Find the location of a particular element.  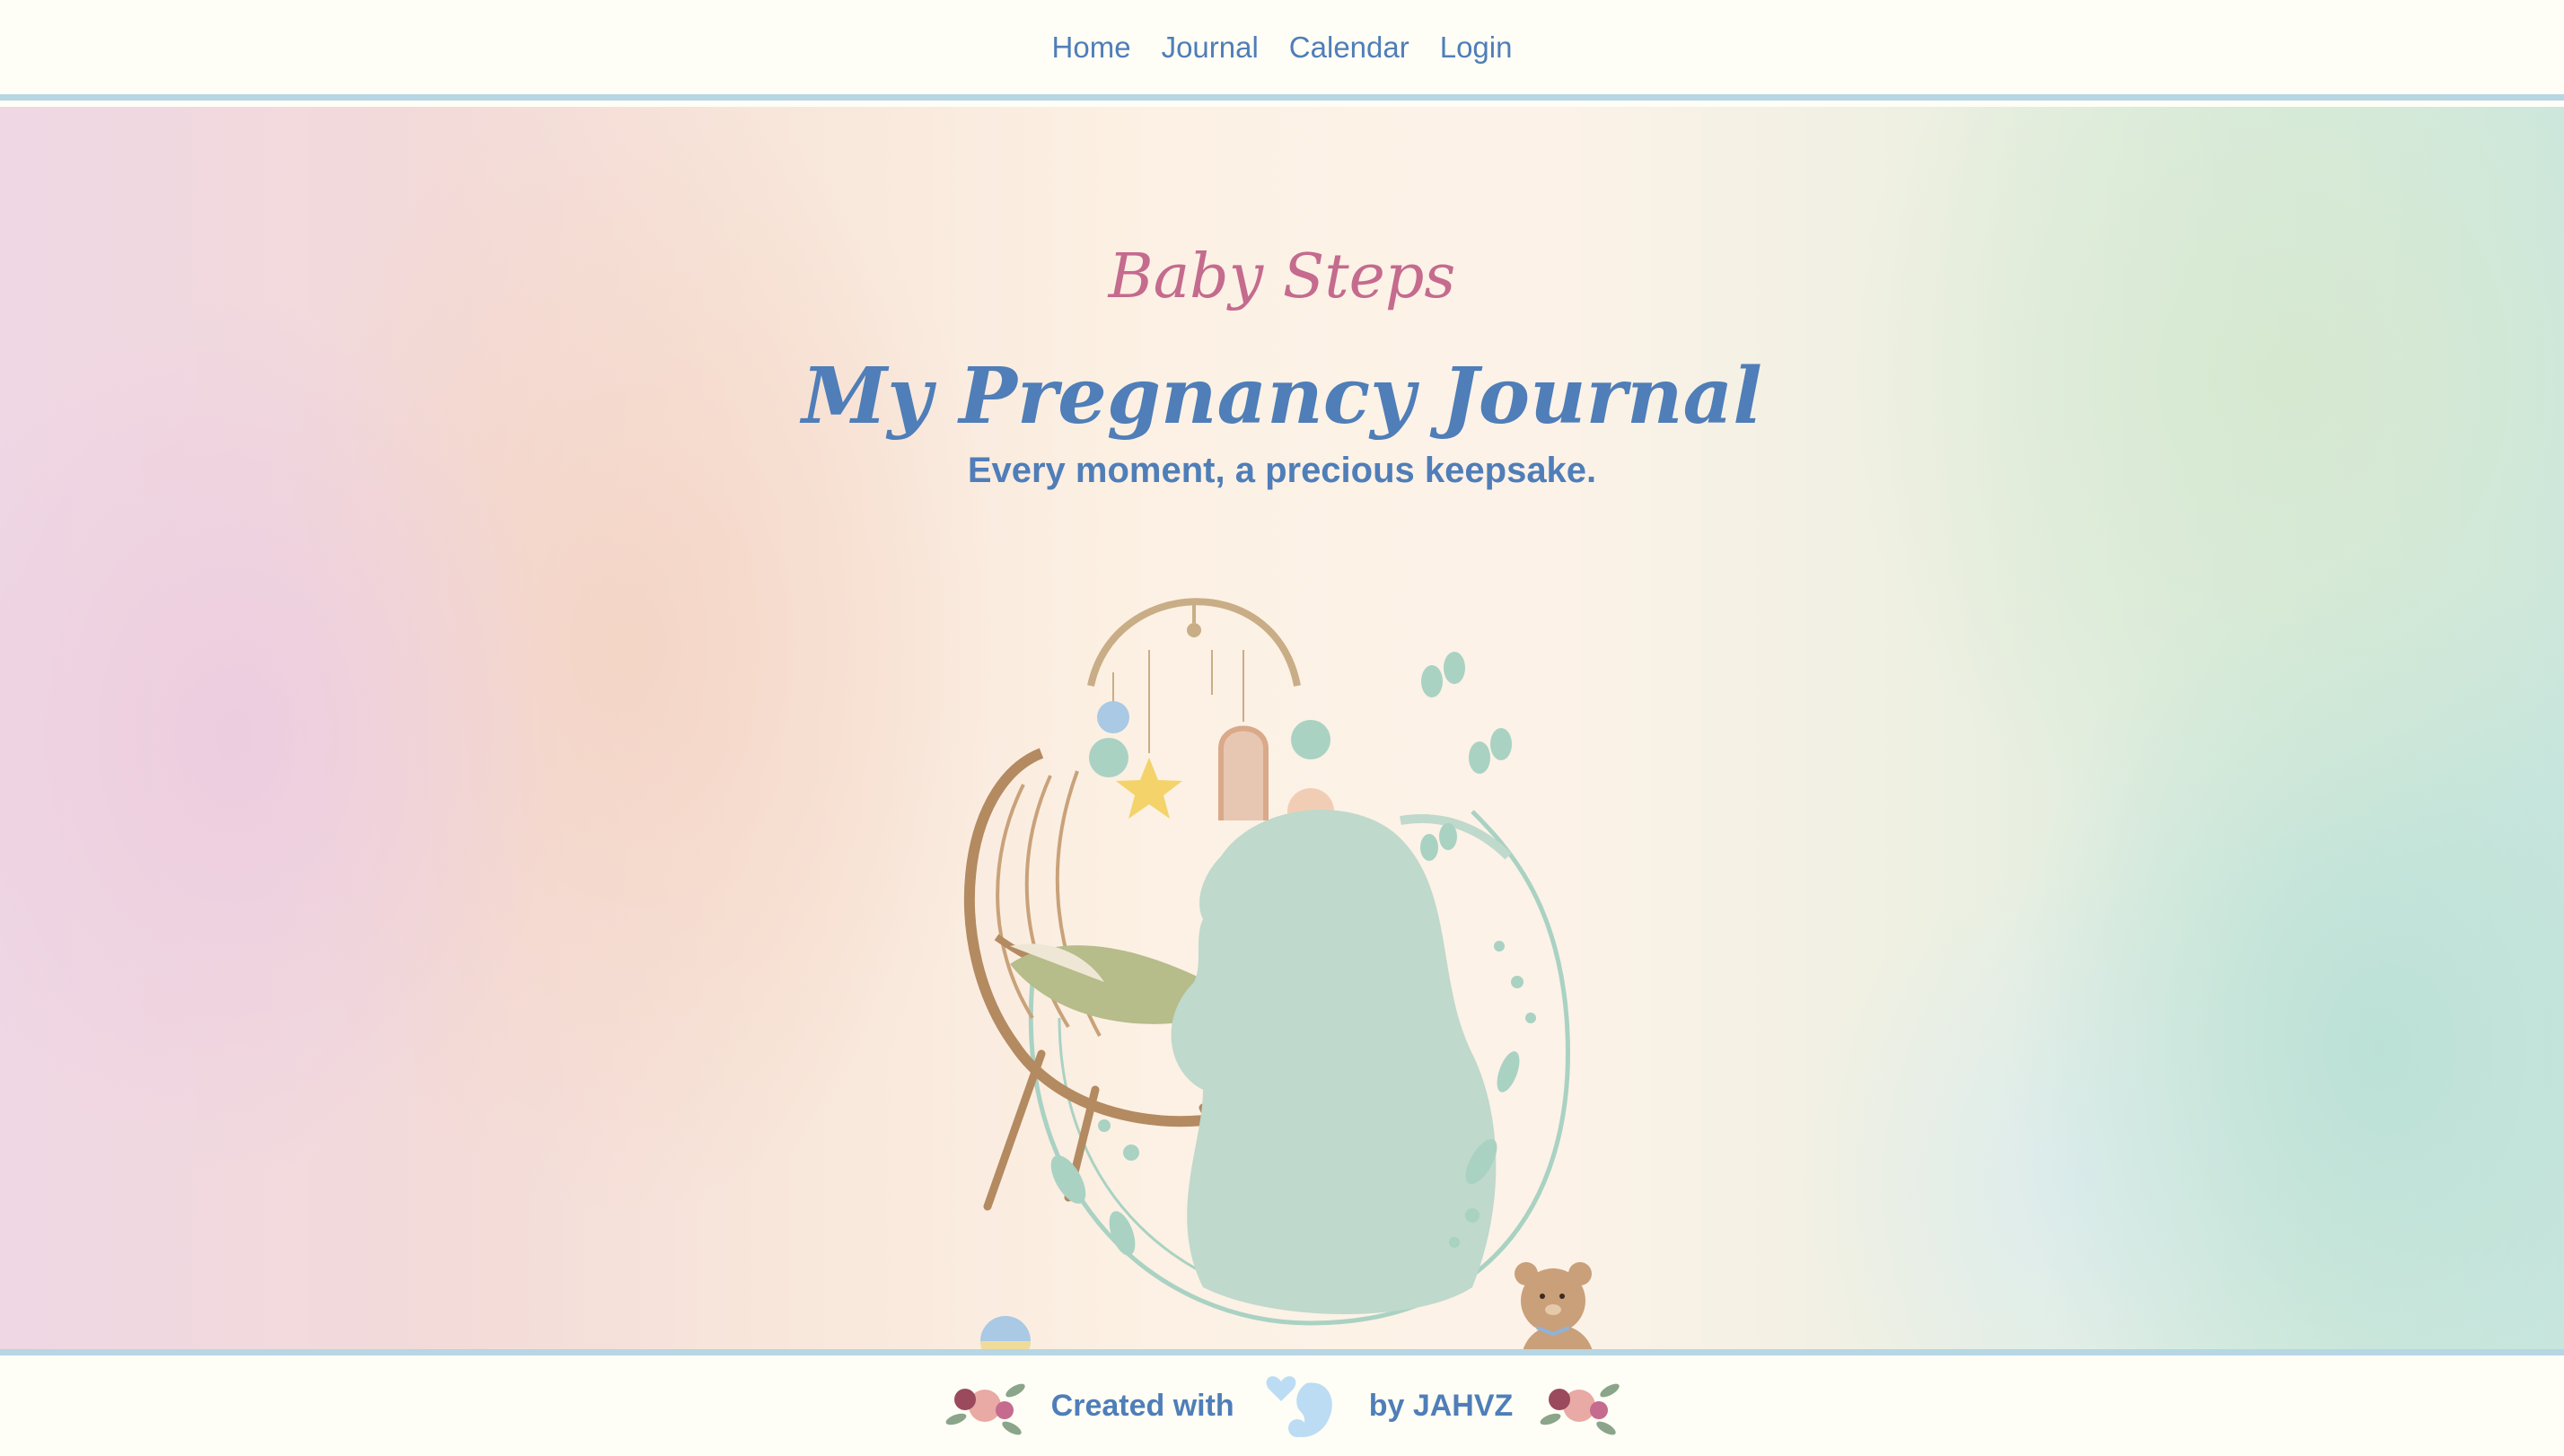

pregnancy-illustration is located at coordinates (1278, 974).